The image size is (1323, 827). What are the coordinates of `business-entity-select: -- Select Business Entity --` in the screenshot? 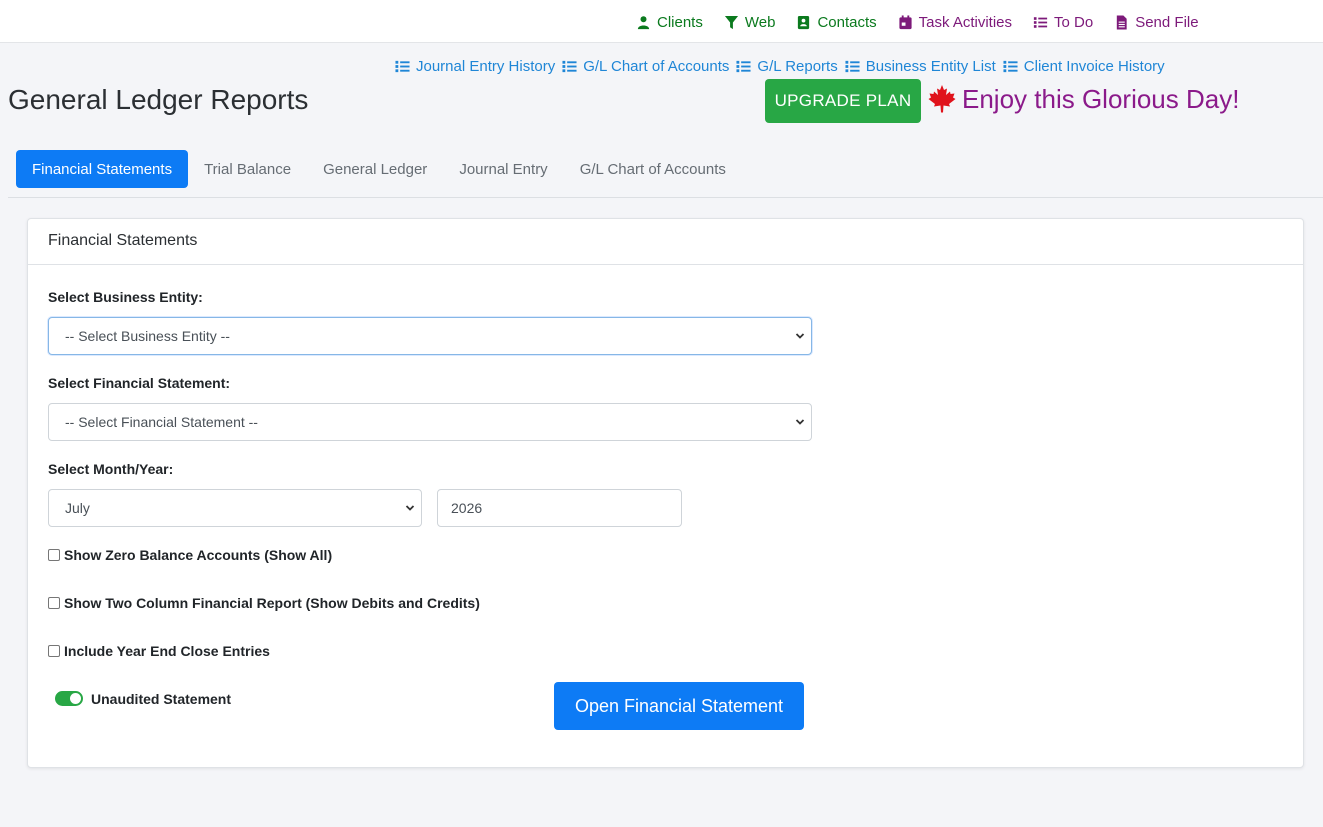 It's located at (430, 336).